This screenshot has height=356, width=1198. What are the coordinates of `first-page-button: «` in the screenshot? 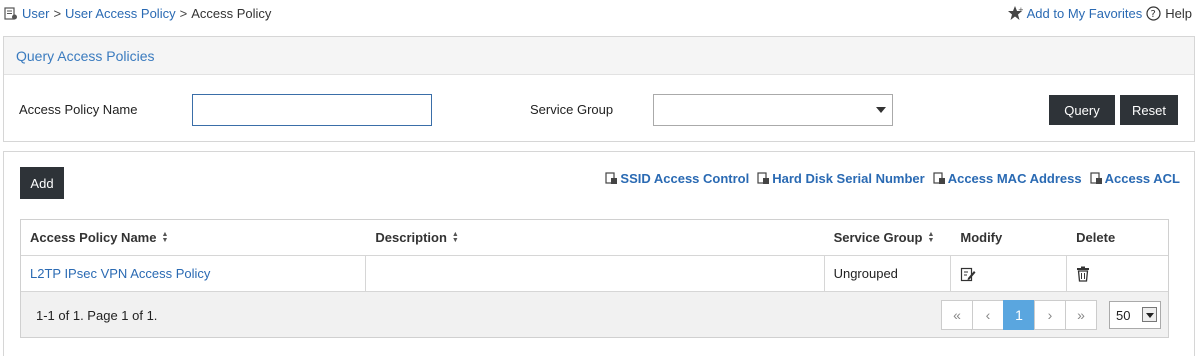 It's located at (957, 315).